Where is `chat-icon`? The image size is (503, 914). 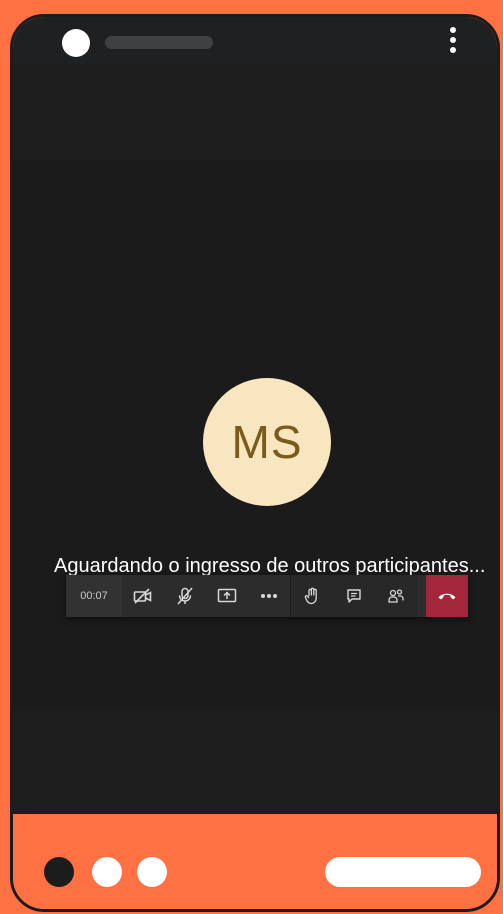
chat-icon is located at coordinates (354, 596).